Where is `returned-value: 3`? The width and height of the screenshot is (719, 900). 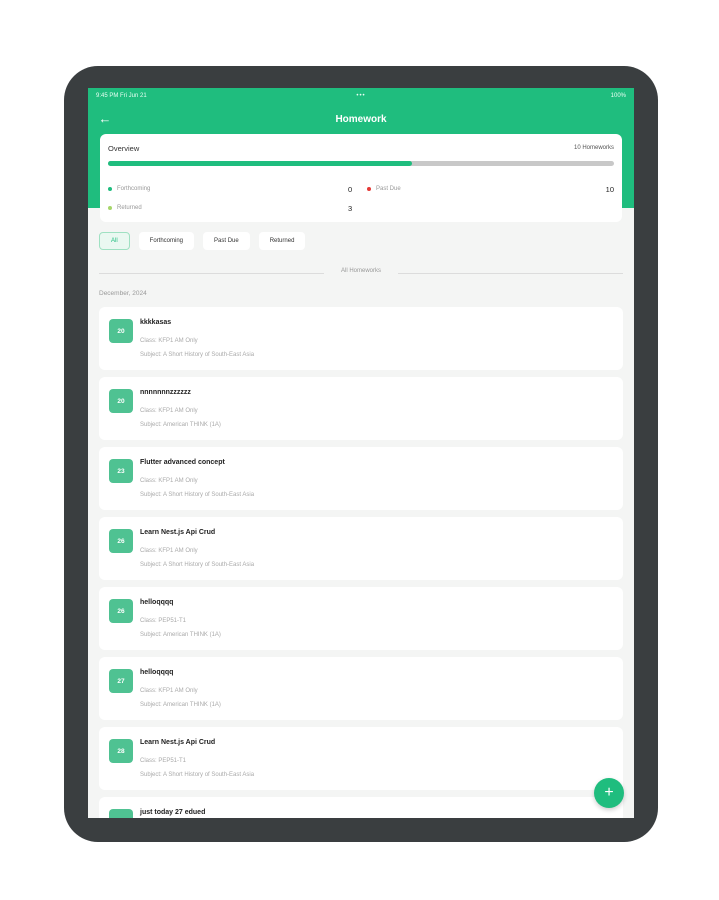 returned-value: 3 is located at coordinates (350, 208).